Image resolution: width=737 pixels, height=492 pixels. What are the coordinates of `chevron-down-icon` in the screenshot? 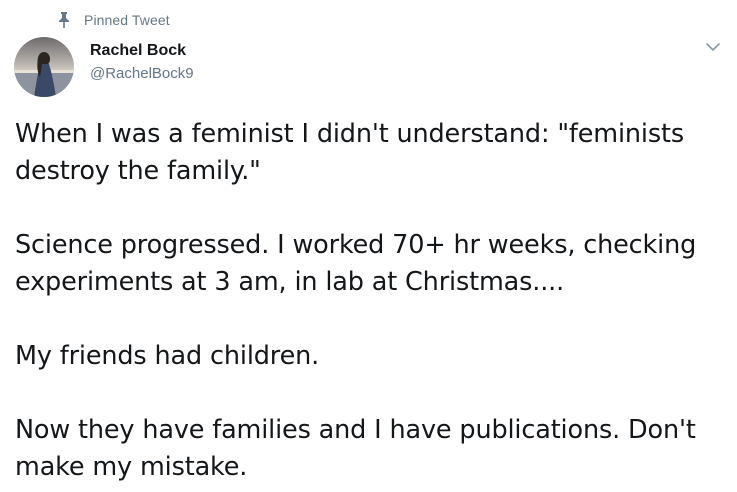 It's located at (713, 48).